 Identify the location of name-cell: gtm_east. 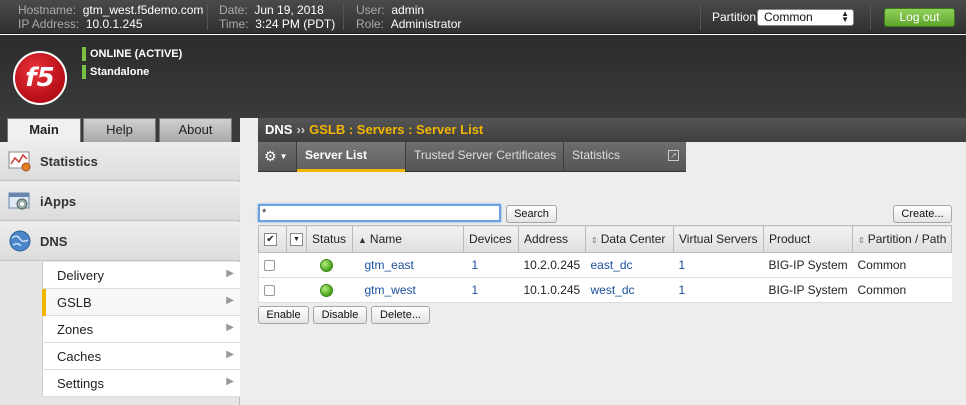
(408, 265).